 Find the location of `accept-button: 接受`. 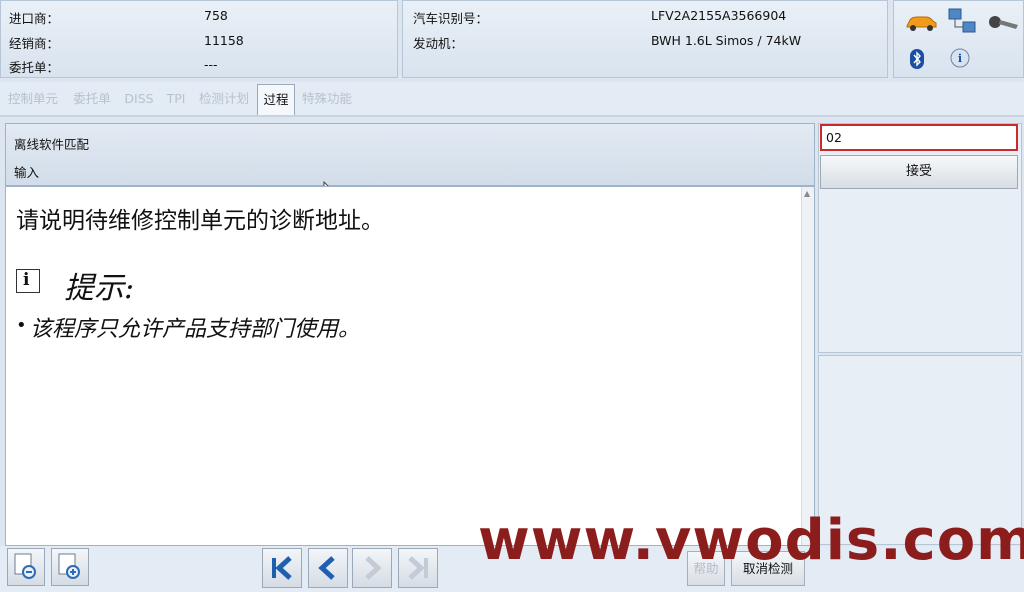

accept-button: 接受 is located at coordinates (919, 172).